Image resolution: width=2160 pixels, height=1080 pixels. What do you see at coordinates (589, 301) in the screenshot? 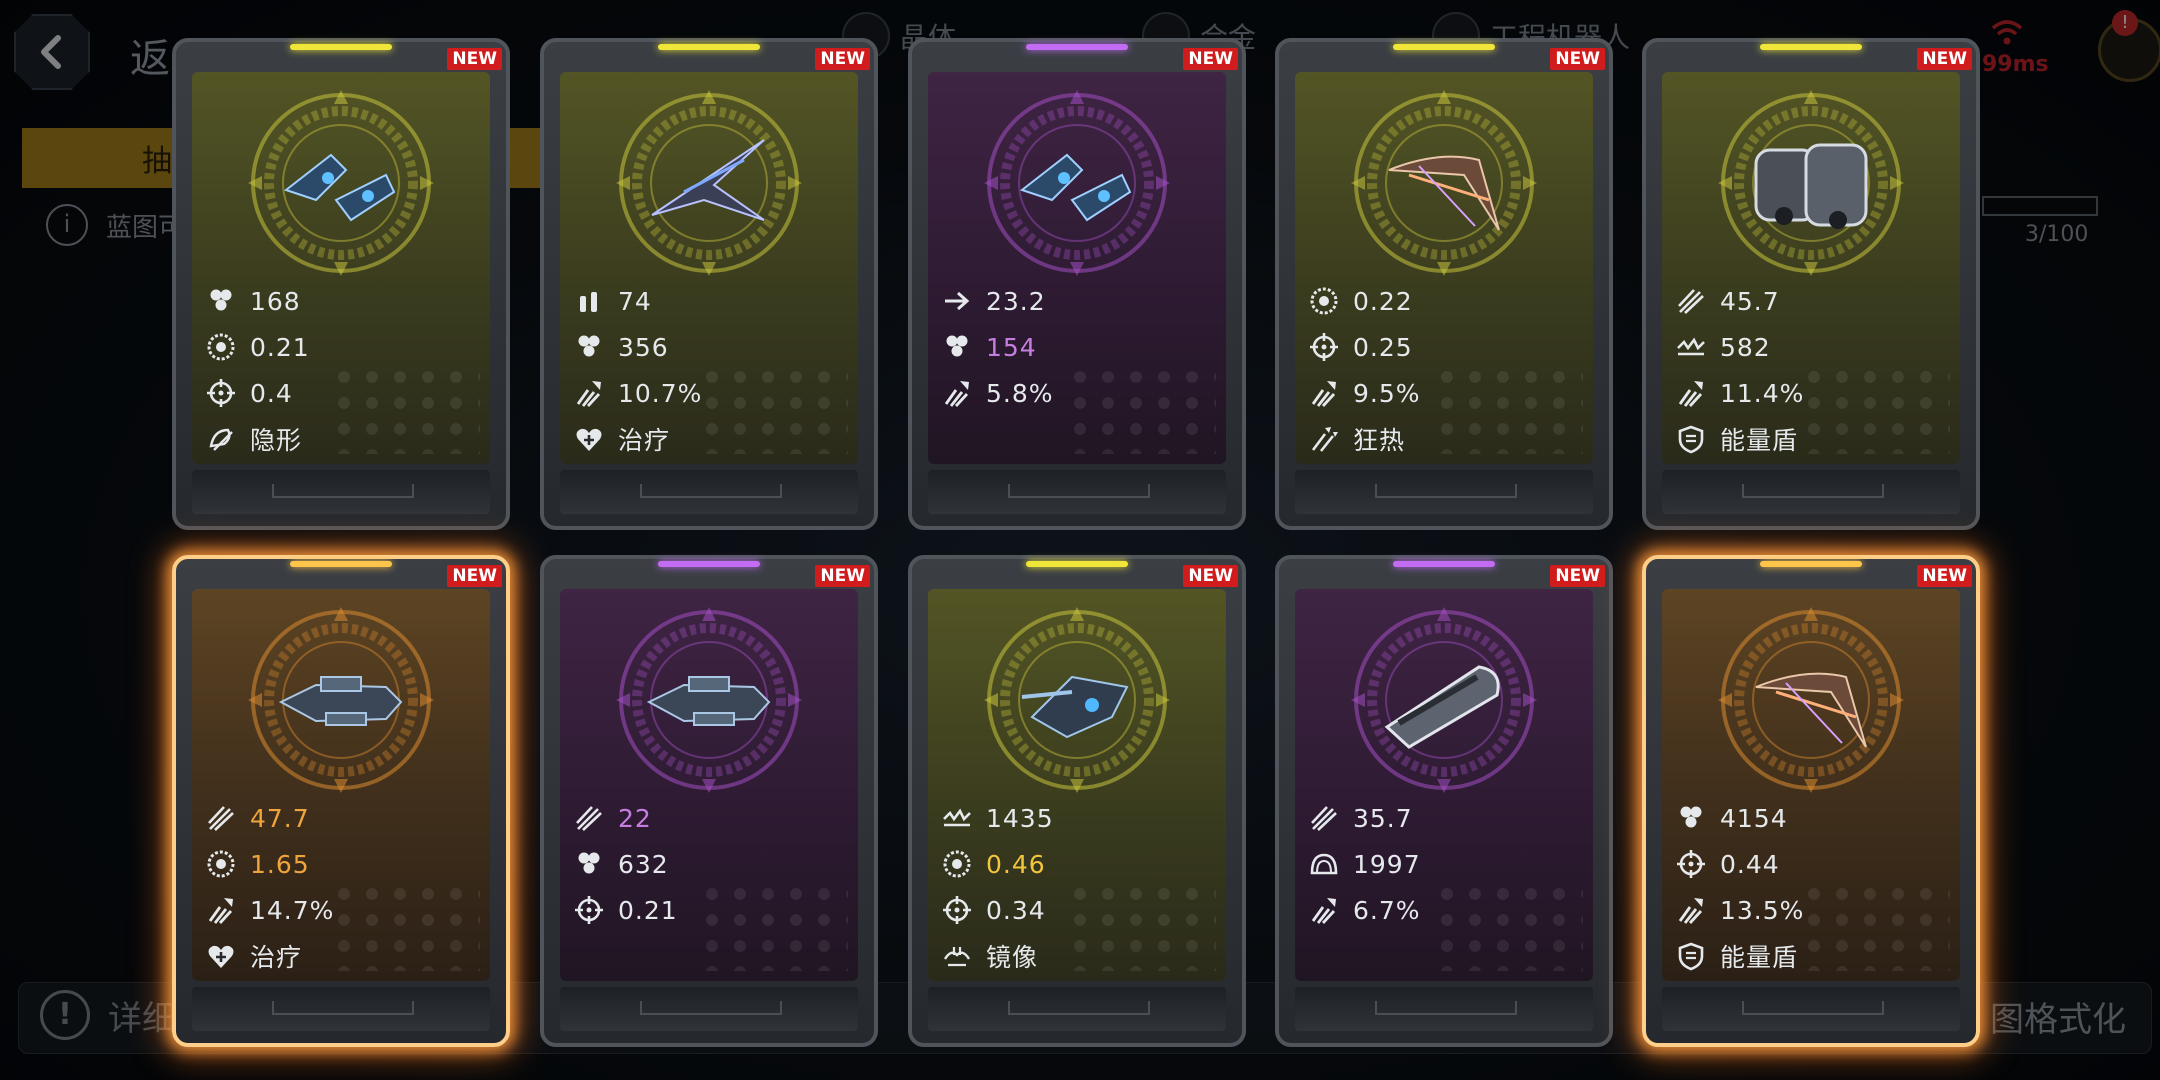
I see `ammo-icon` at bounding box center [589, 301].